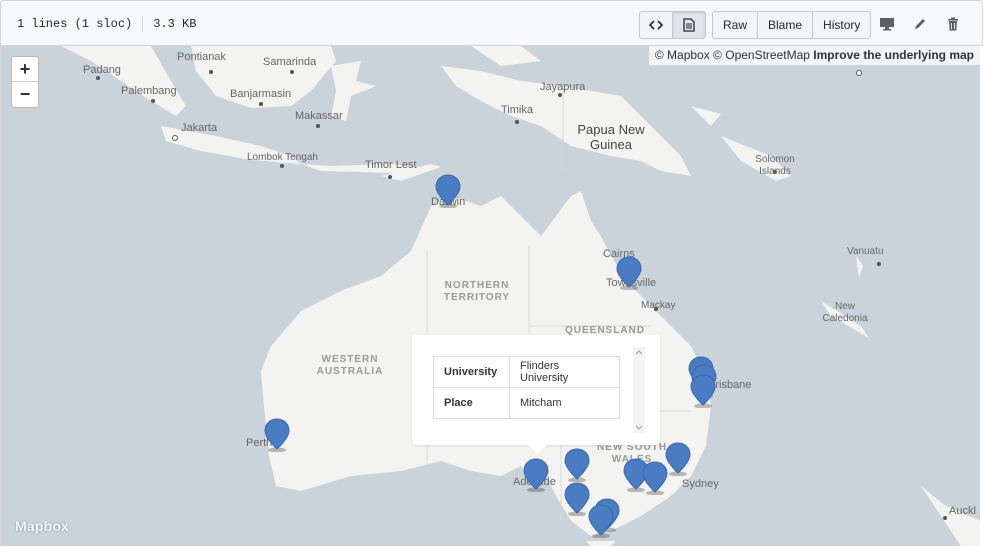 This screenshot has width=983, height=549. I want to click on divider, so click(143, 24).